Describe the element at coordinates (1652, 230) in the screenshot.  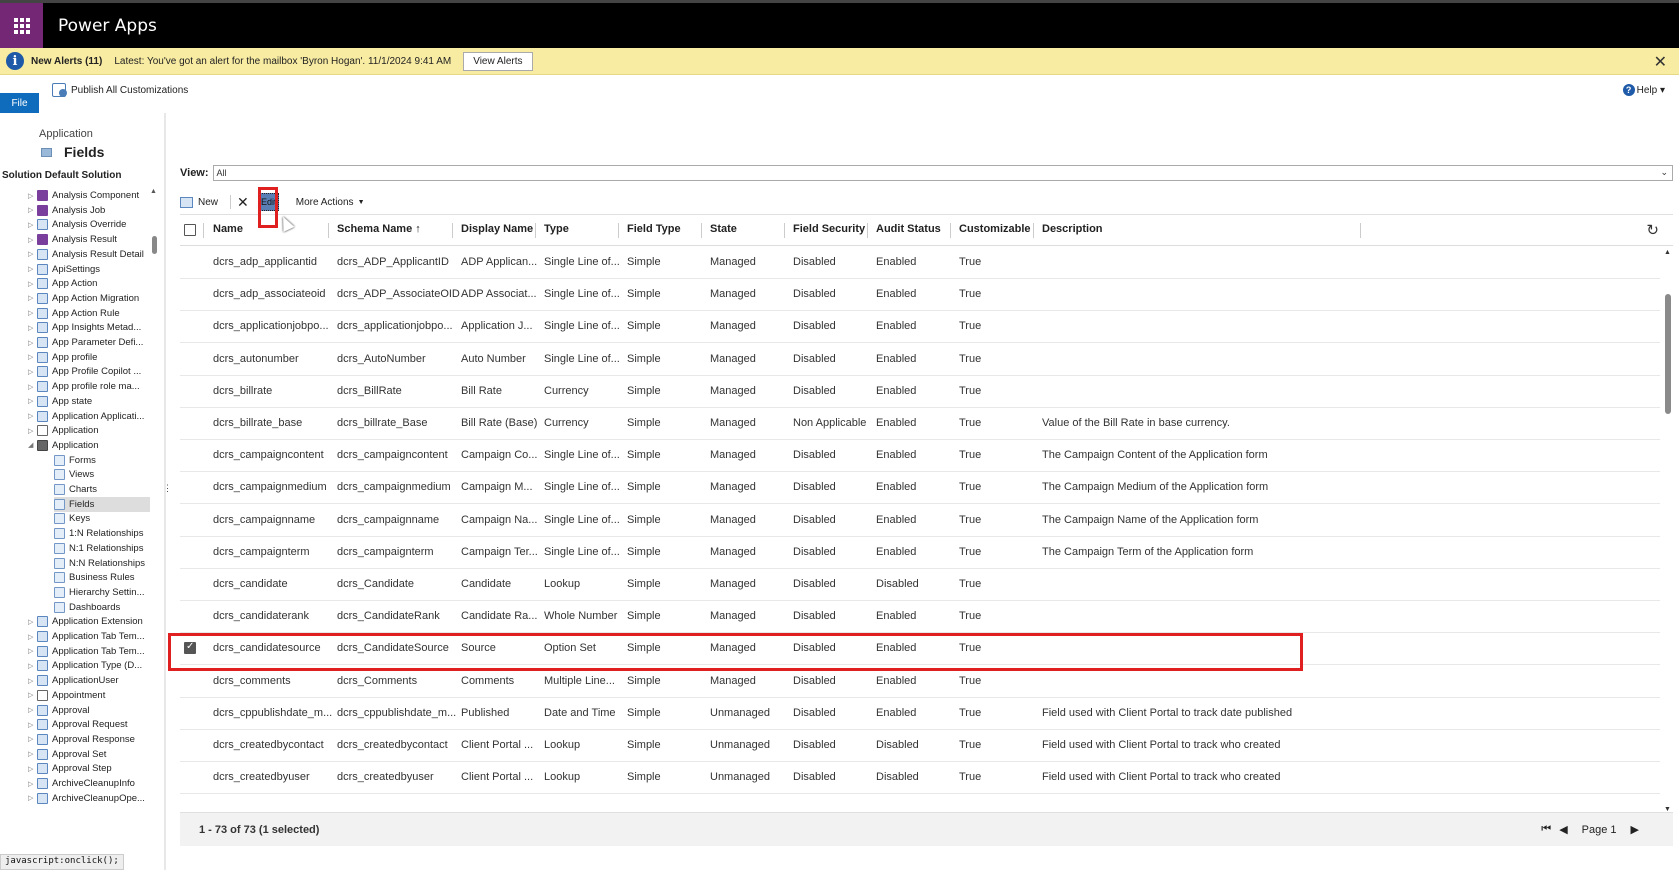
I see `refresh-icon: ↻` at that location.